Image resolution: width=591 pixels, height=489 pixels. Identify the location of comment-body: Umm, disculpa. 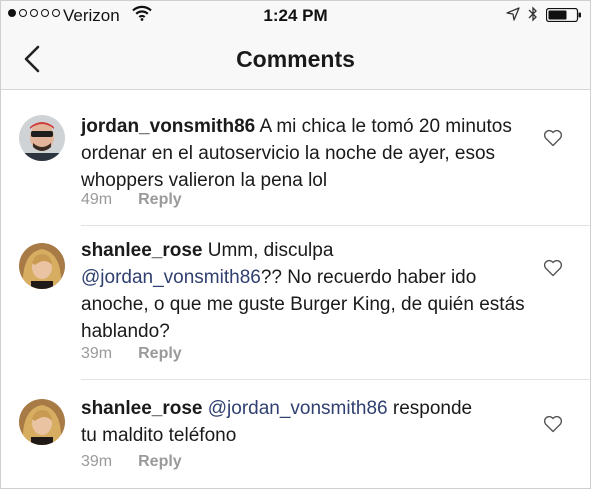
(268, 250).